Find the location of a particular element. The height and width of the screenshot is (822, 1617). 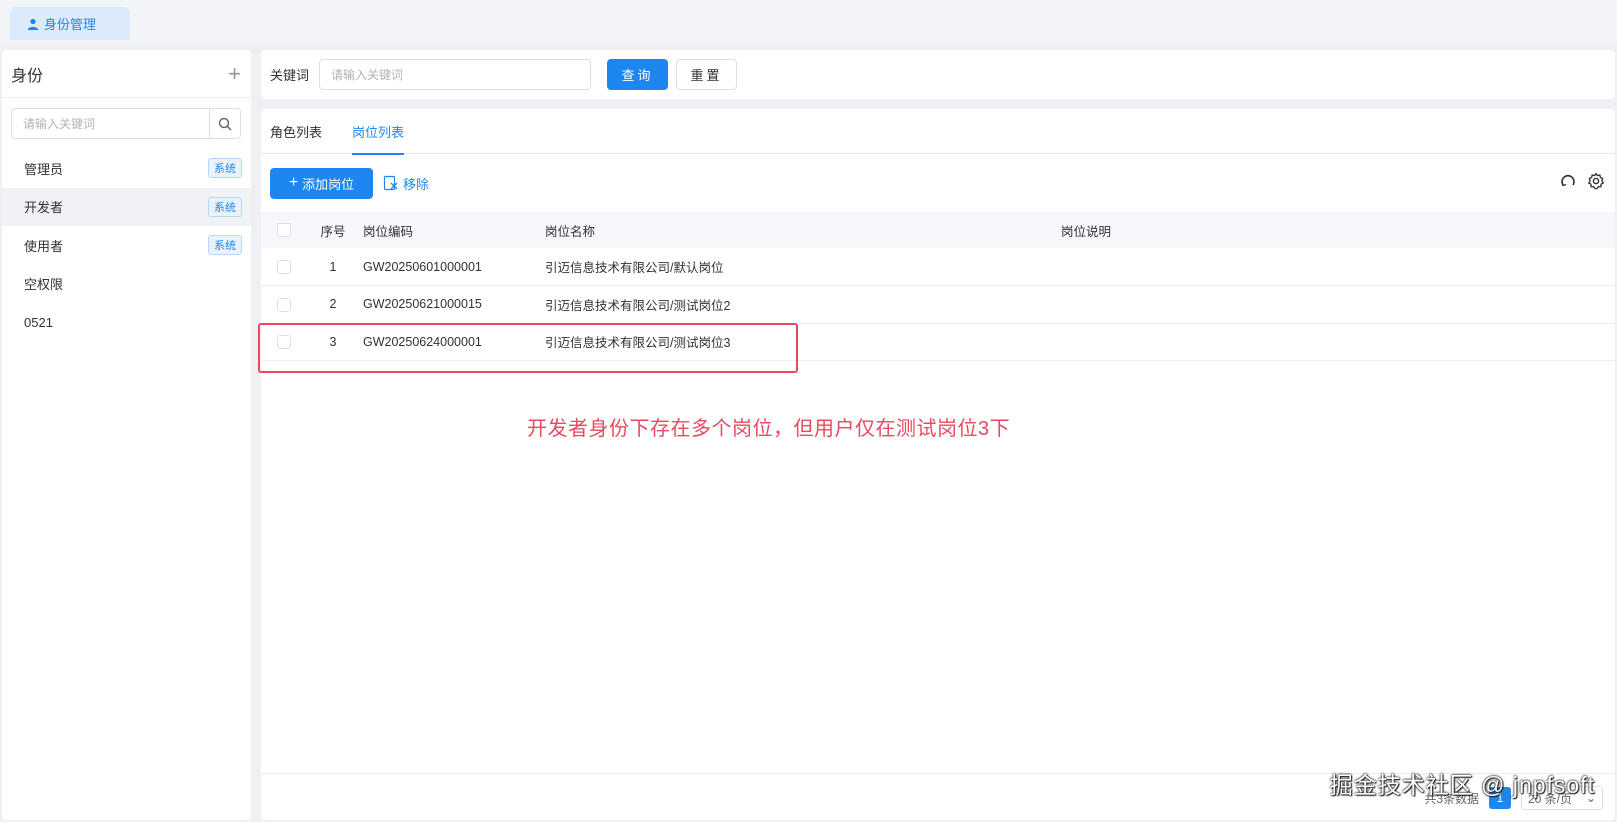

header-description: 岗位说明 is located at coordinates (1086, 231).